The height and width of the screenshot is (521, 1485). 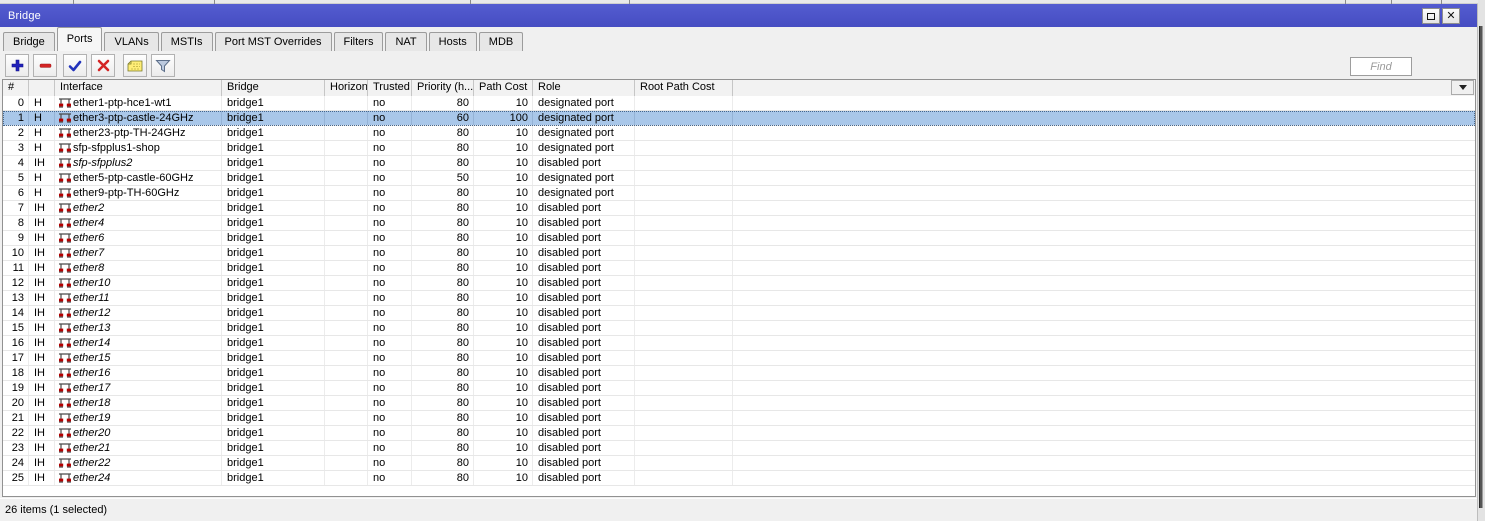 I want to click on x-icon, so click(x=103, y=65).